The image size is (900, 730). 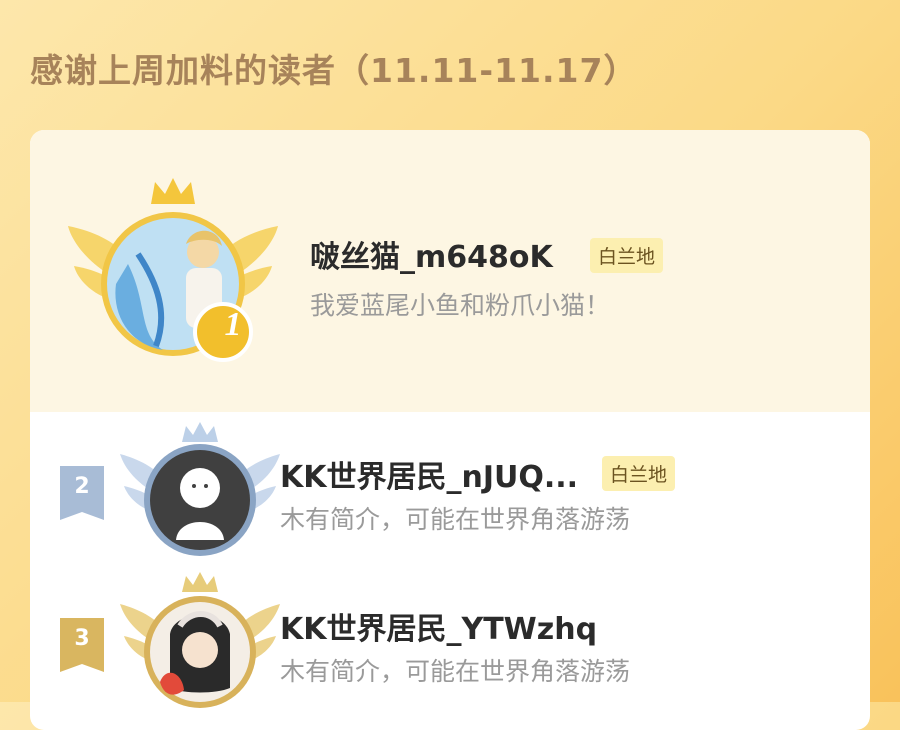 What do you see at coordinates (438, 626) in the screenshot?
I see `reader-name: KK世界居民_YTWzhq` at bounding box center [438, 626].